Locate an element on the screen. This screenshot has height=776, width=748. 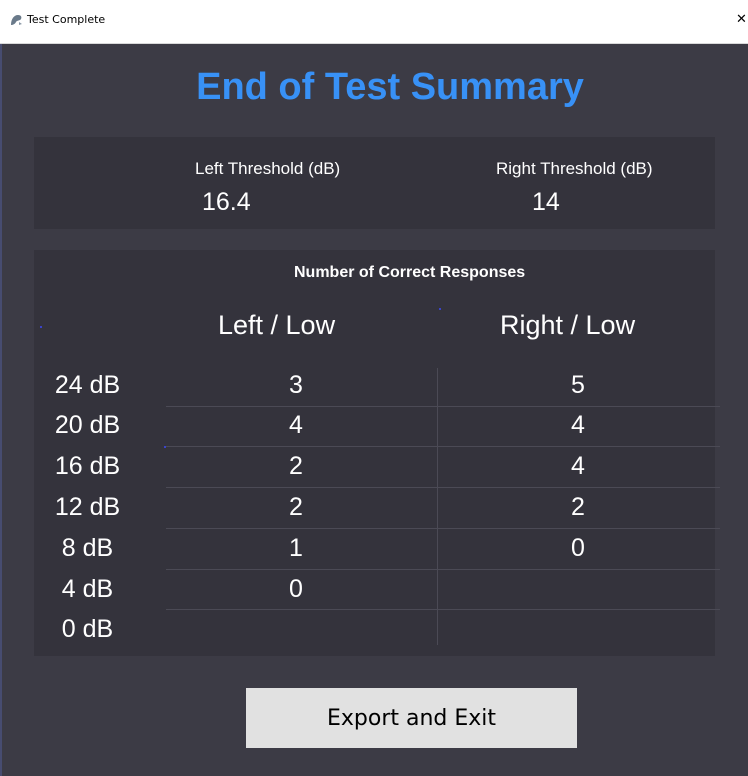
right-low-count: 2 is located at coordinates (578, 507).